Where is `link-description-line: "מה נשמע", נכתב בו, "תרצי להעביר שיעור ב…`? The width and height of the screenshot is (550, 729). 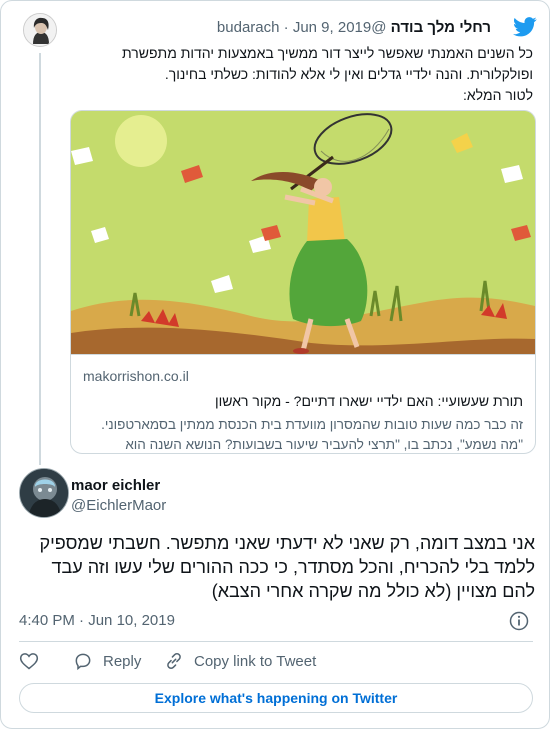 link-description-line: "מה נשמע", נכתב בו, "תרצי להעביר שיעור ב… is located at coordinates (324, 444).